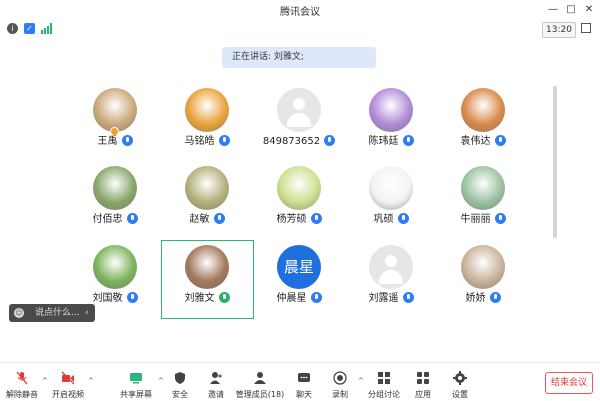  Describe the element at coordinates (12, 28) in the screenshot. I see `info-icon: i` at that location.